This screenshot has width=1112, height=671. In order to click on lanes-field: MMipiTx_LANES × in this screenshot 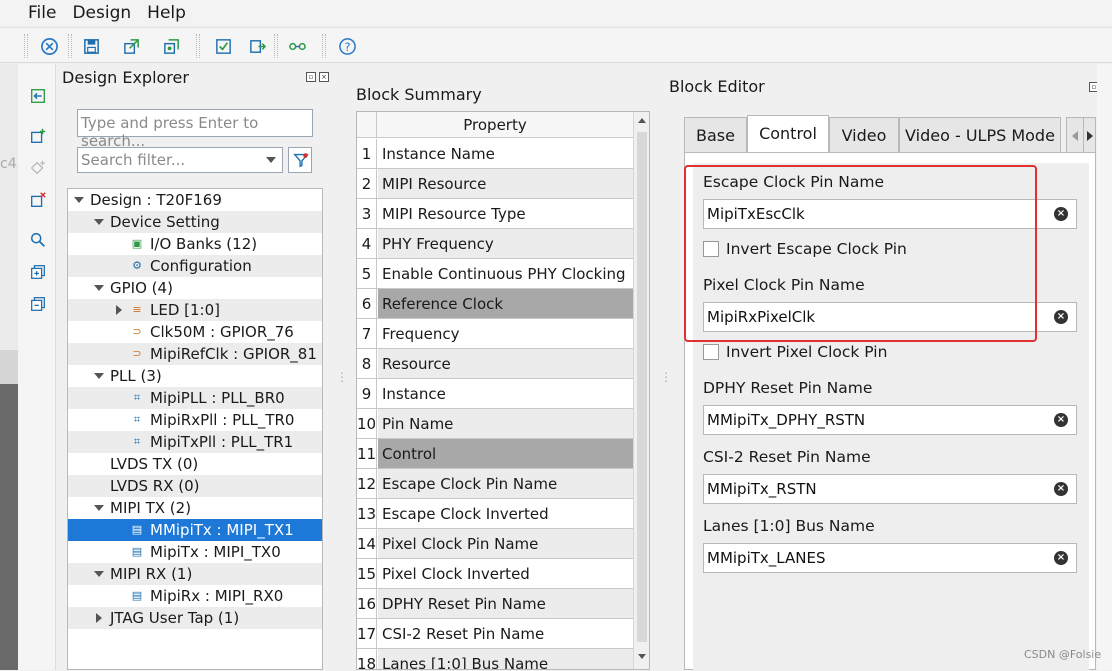, I will do `click(890, 558)`.